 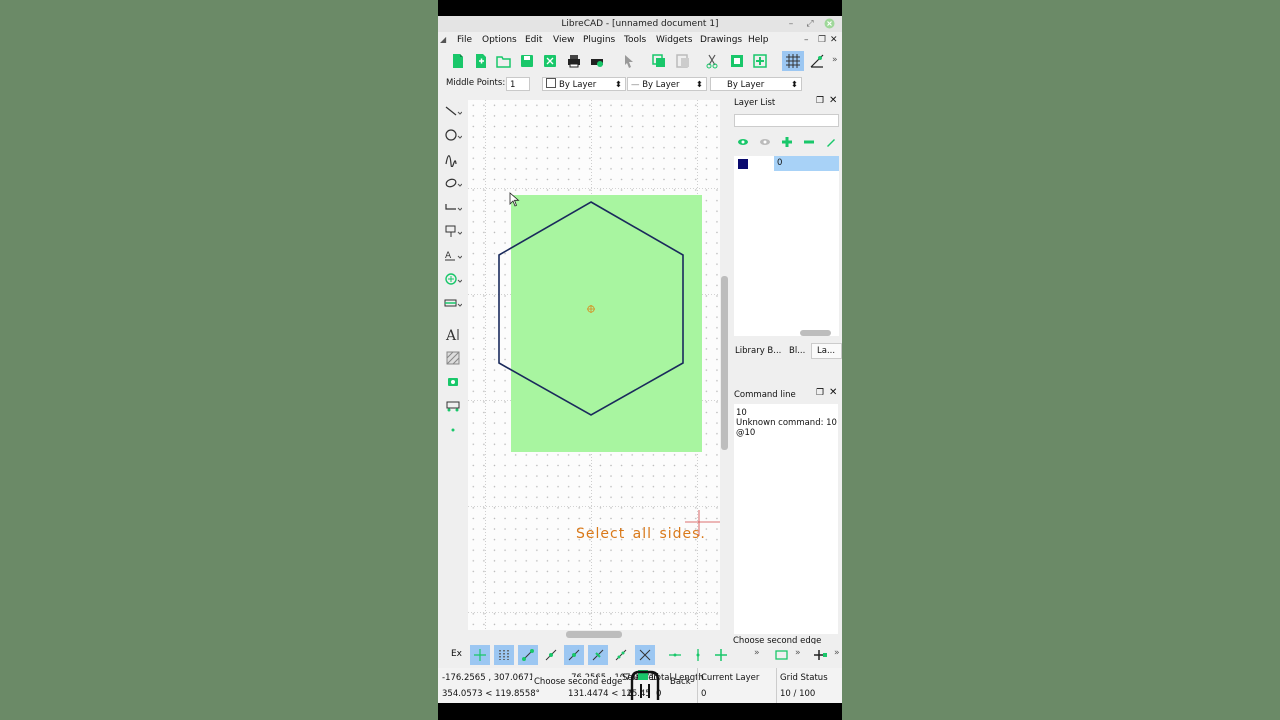 I want to click on point-tool-icon, so click(x=453, y=430).